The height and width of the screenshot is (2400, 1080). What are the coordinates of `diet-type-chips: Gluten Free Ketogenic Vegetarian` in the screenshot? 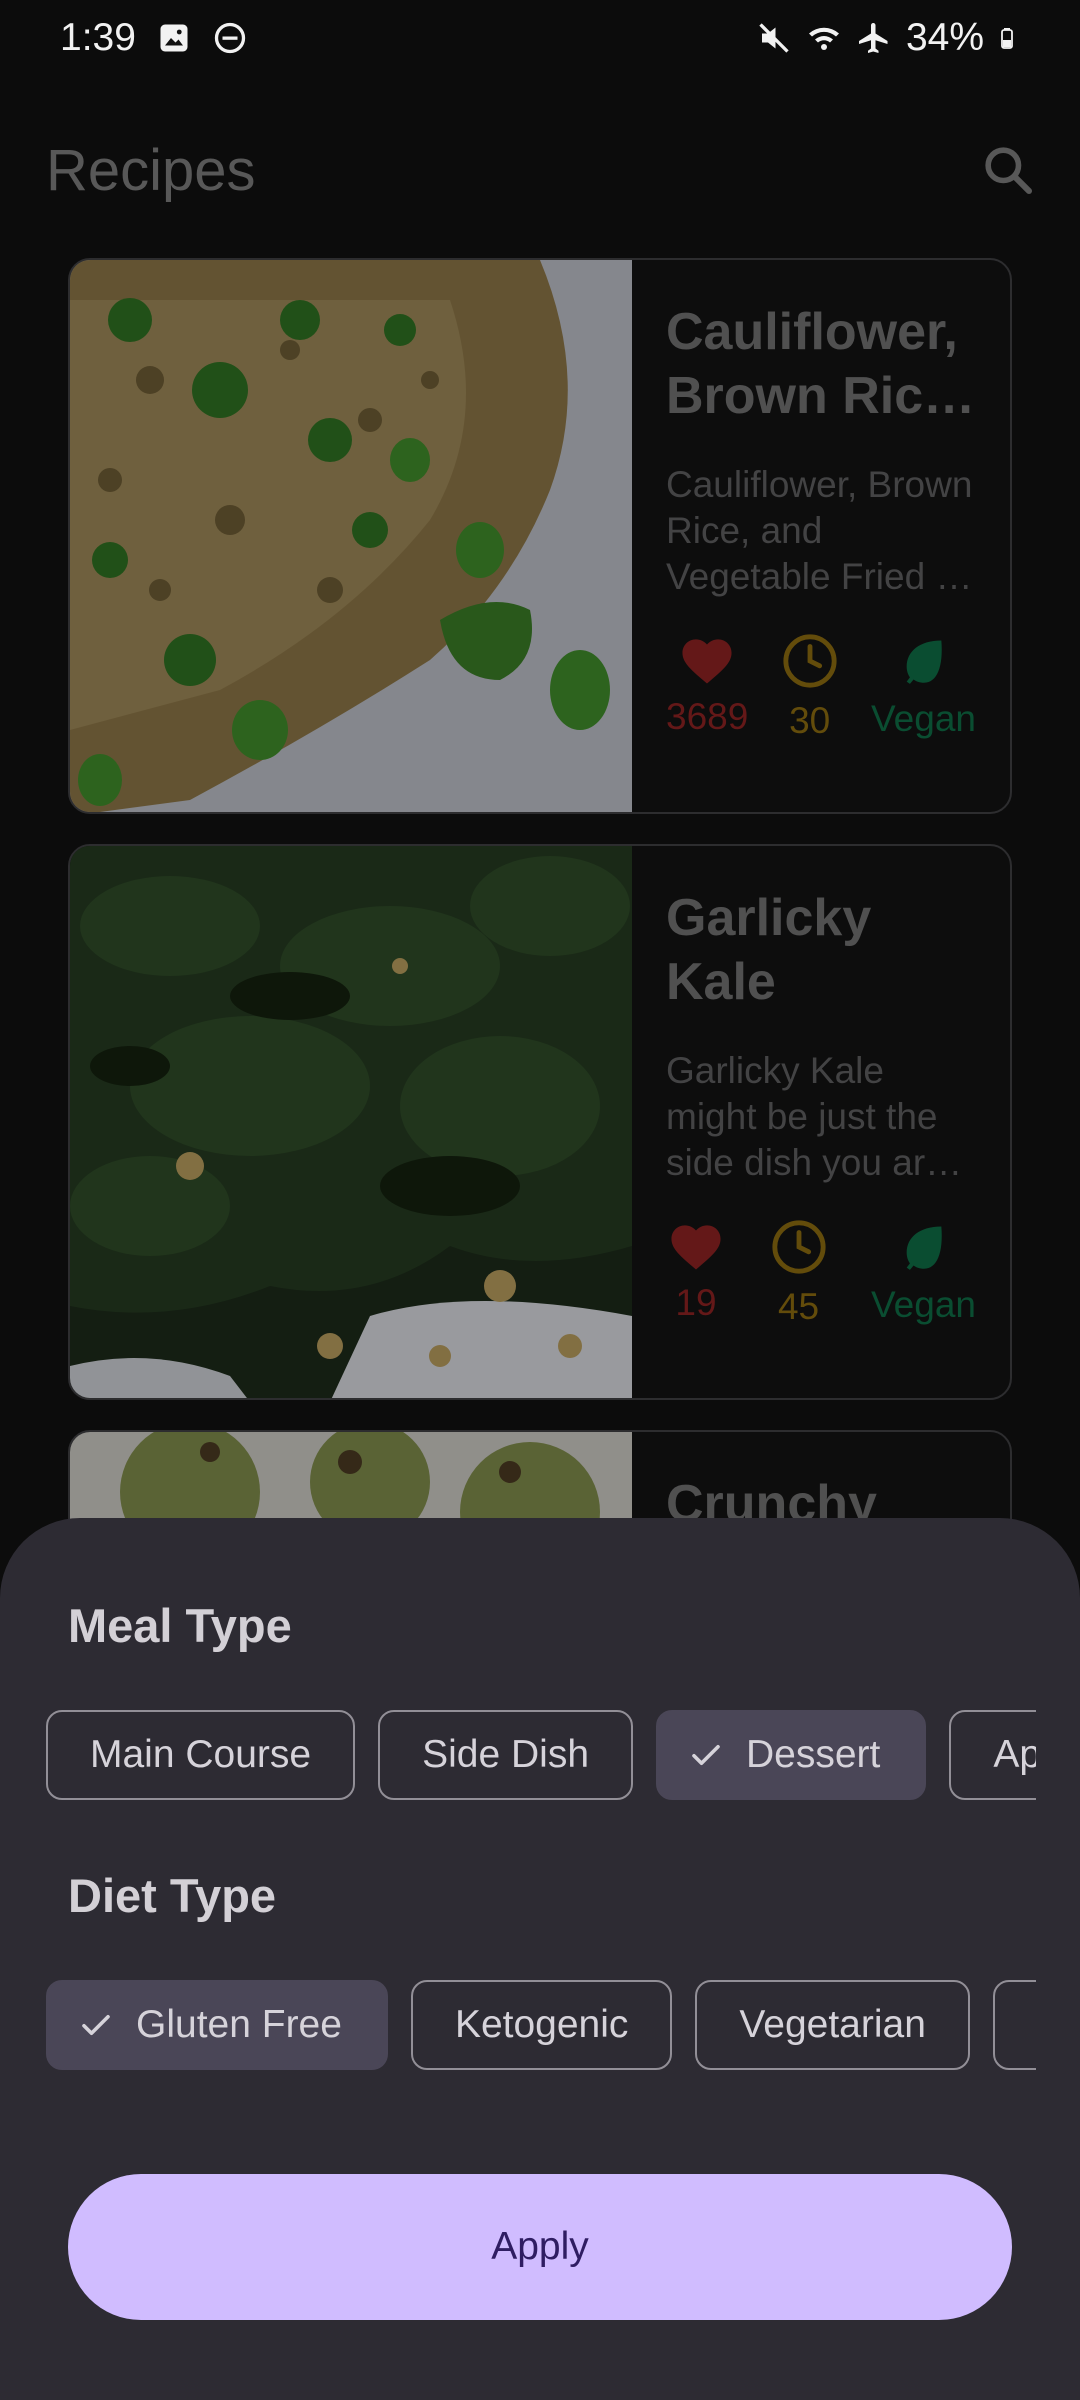 It's located at (541, 2025).